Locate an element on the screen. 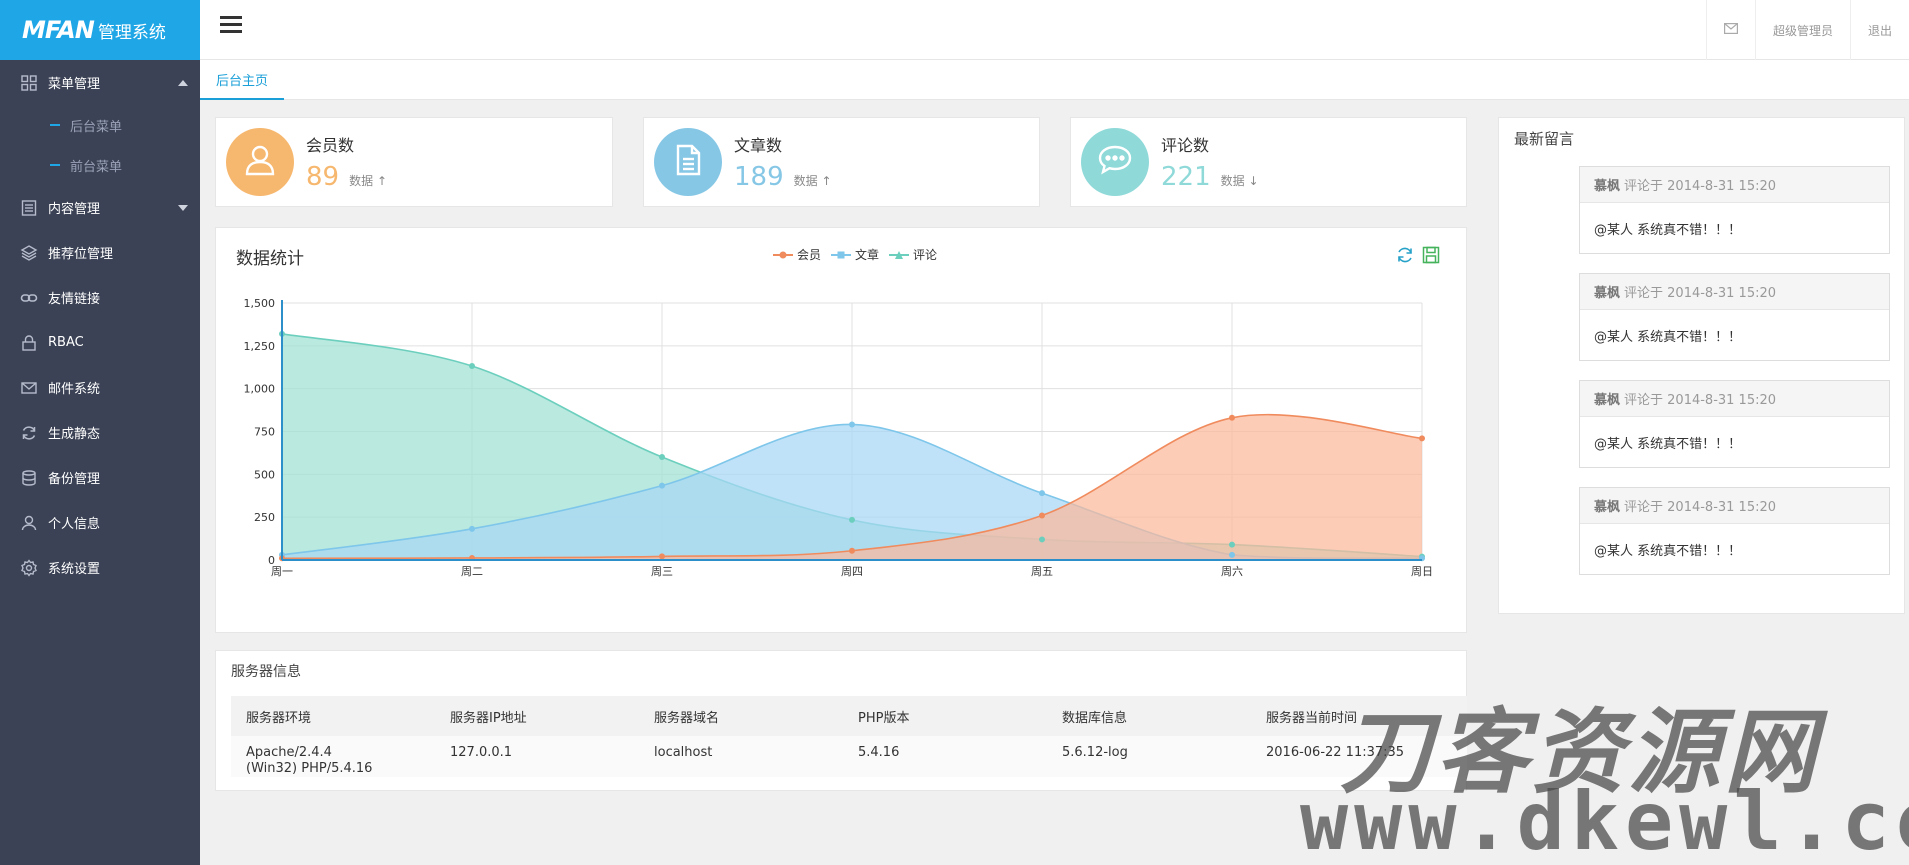 This screenshot has height=865, width=1909. x-tick-label: 周四 is located at coordinates (852, 571).